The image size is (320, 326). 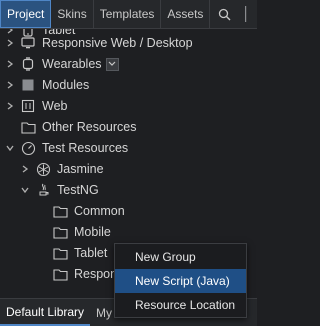 I want to click on java-icon, so click(x=43, y=190).